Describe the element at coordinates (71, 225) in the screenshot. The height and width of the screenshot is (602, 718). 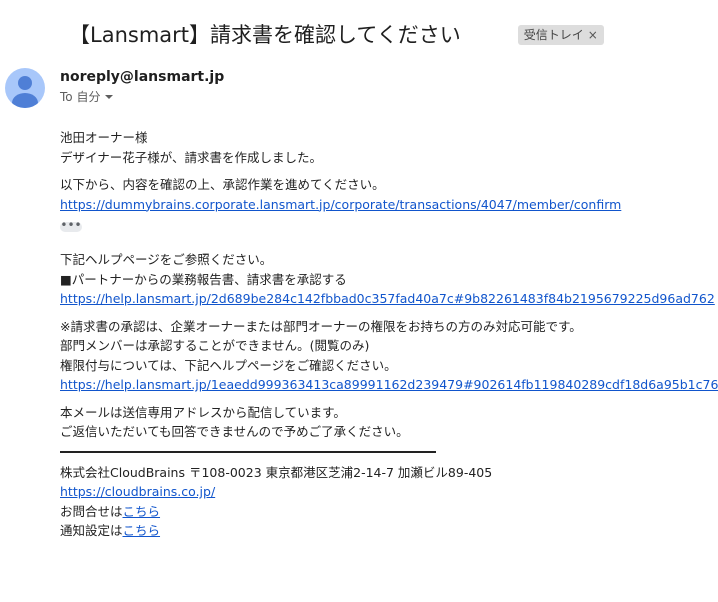
I see `more-horizontal-icon: •••` at that location.